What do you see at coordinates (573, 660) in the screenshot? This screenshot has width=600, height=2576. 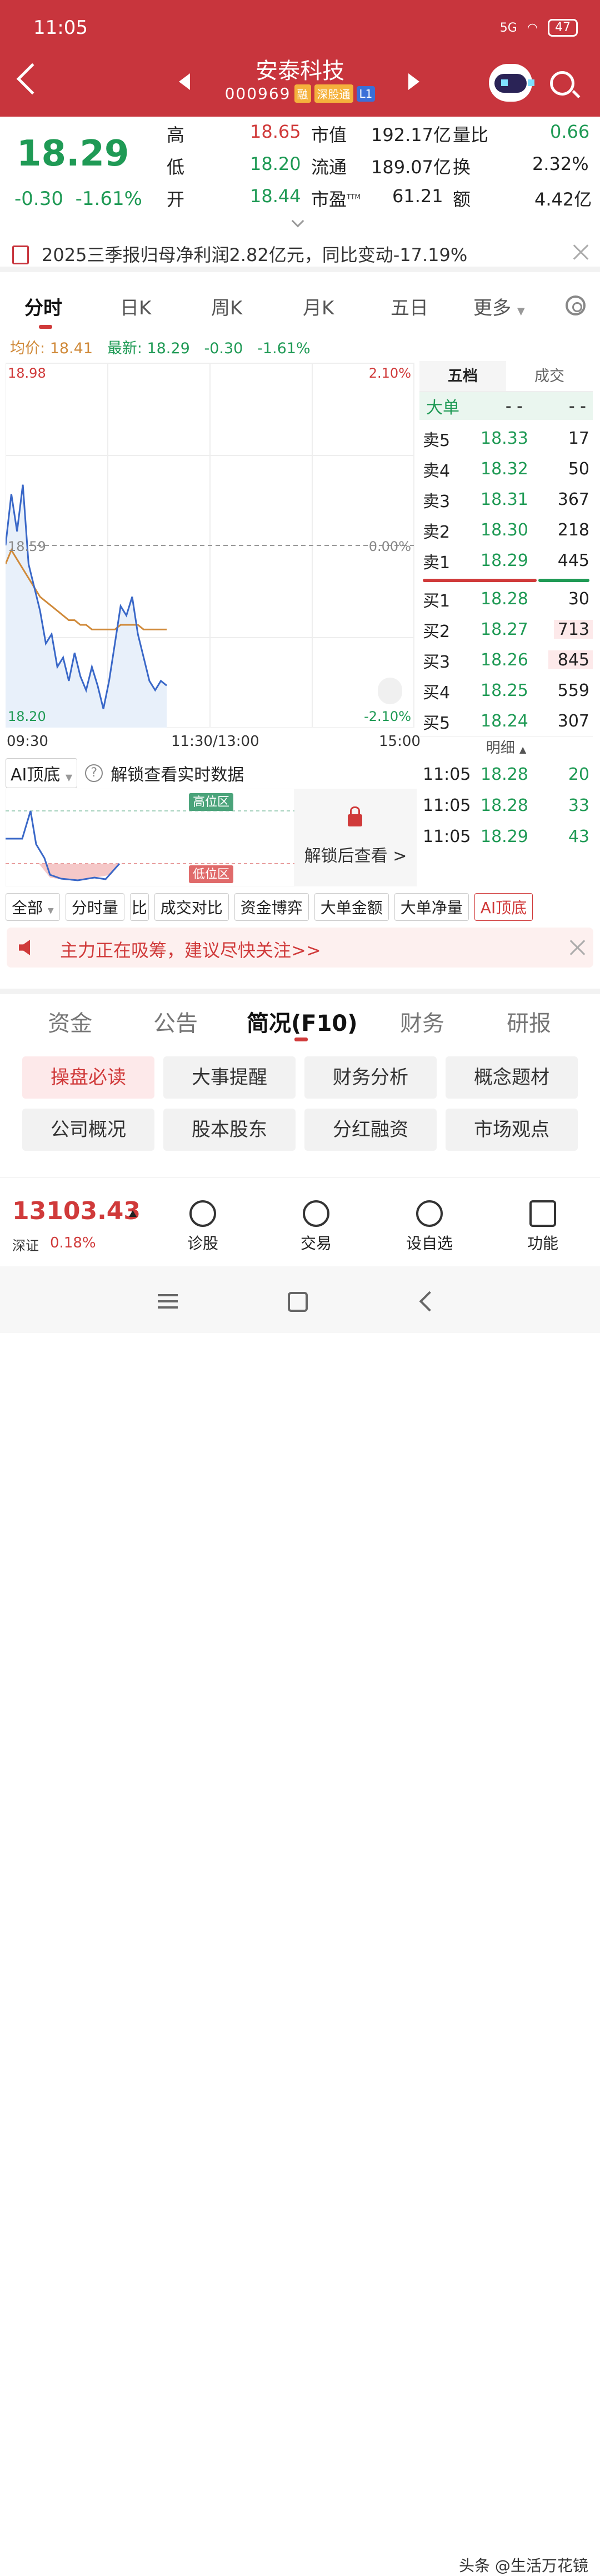 I see `bid-volume: 845` at bounding box center [573, 660].